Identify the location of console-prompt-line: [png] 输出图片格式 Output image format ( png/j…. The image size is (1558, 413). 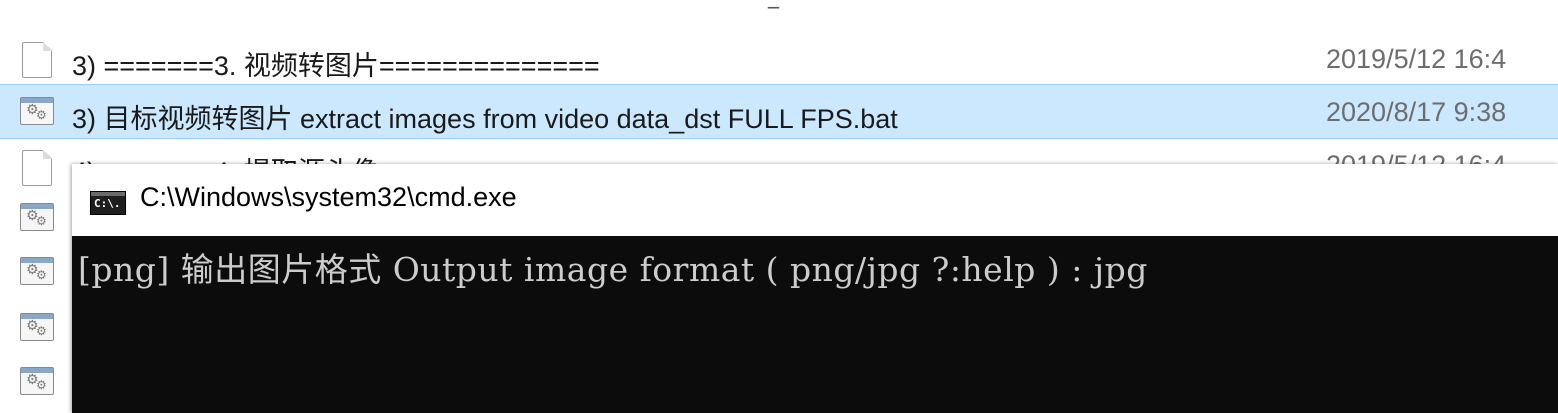
(613, 269).